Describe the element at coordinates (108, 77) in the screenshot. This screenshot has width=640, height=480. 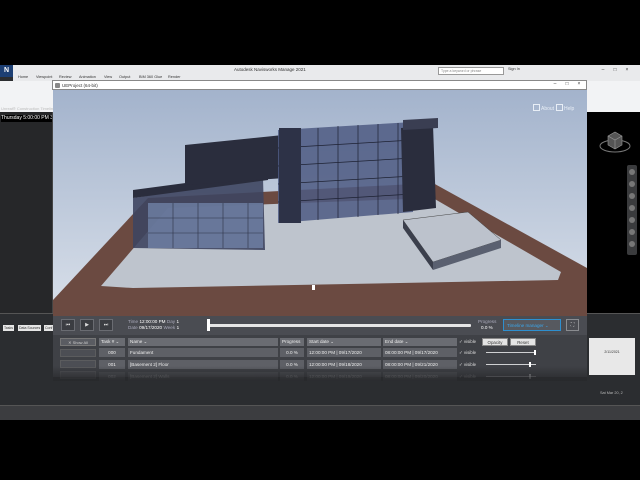
I see `tab-view: View` at that location.